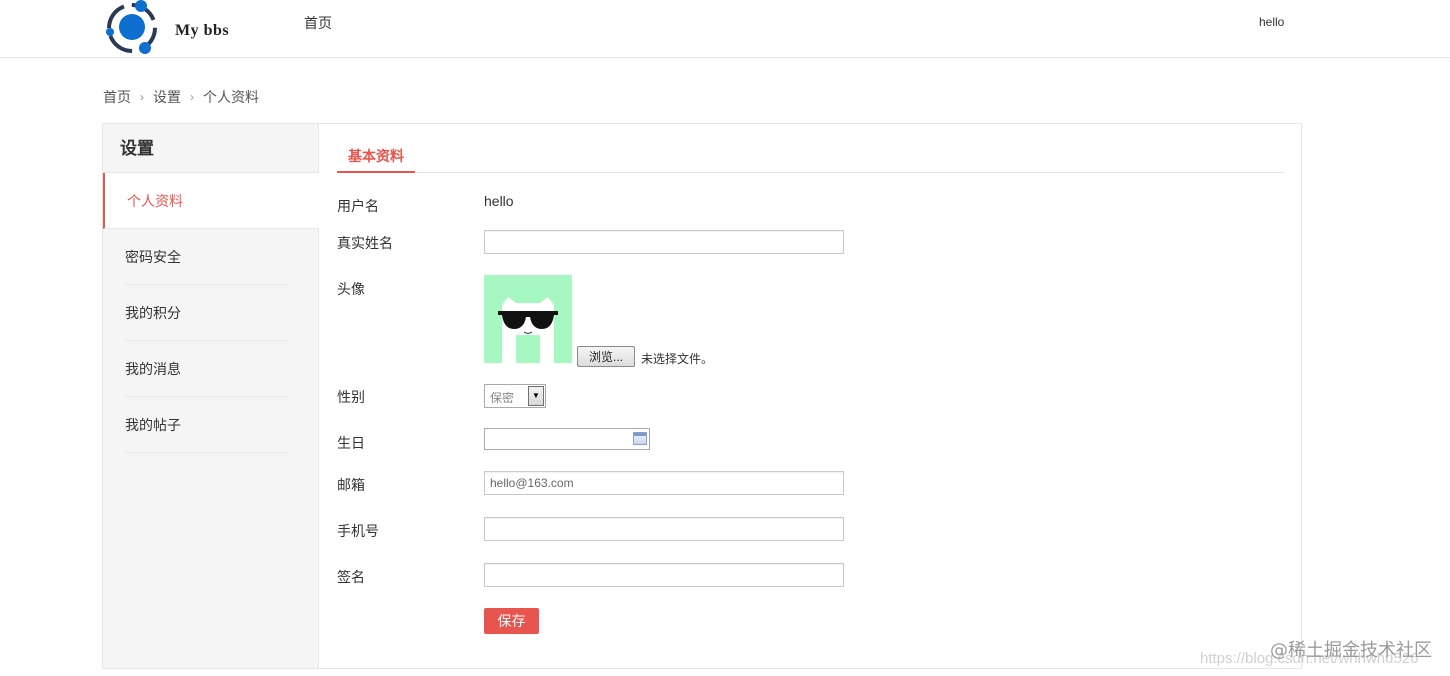 The width and height of the screenshot is (1450, 676). What do you see at coordinates (202, 31) in the screenshot?
I see `brand-name: My bbs` at bounding box center [202, 31].